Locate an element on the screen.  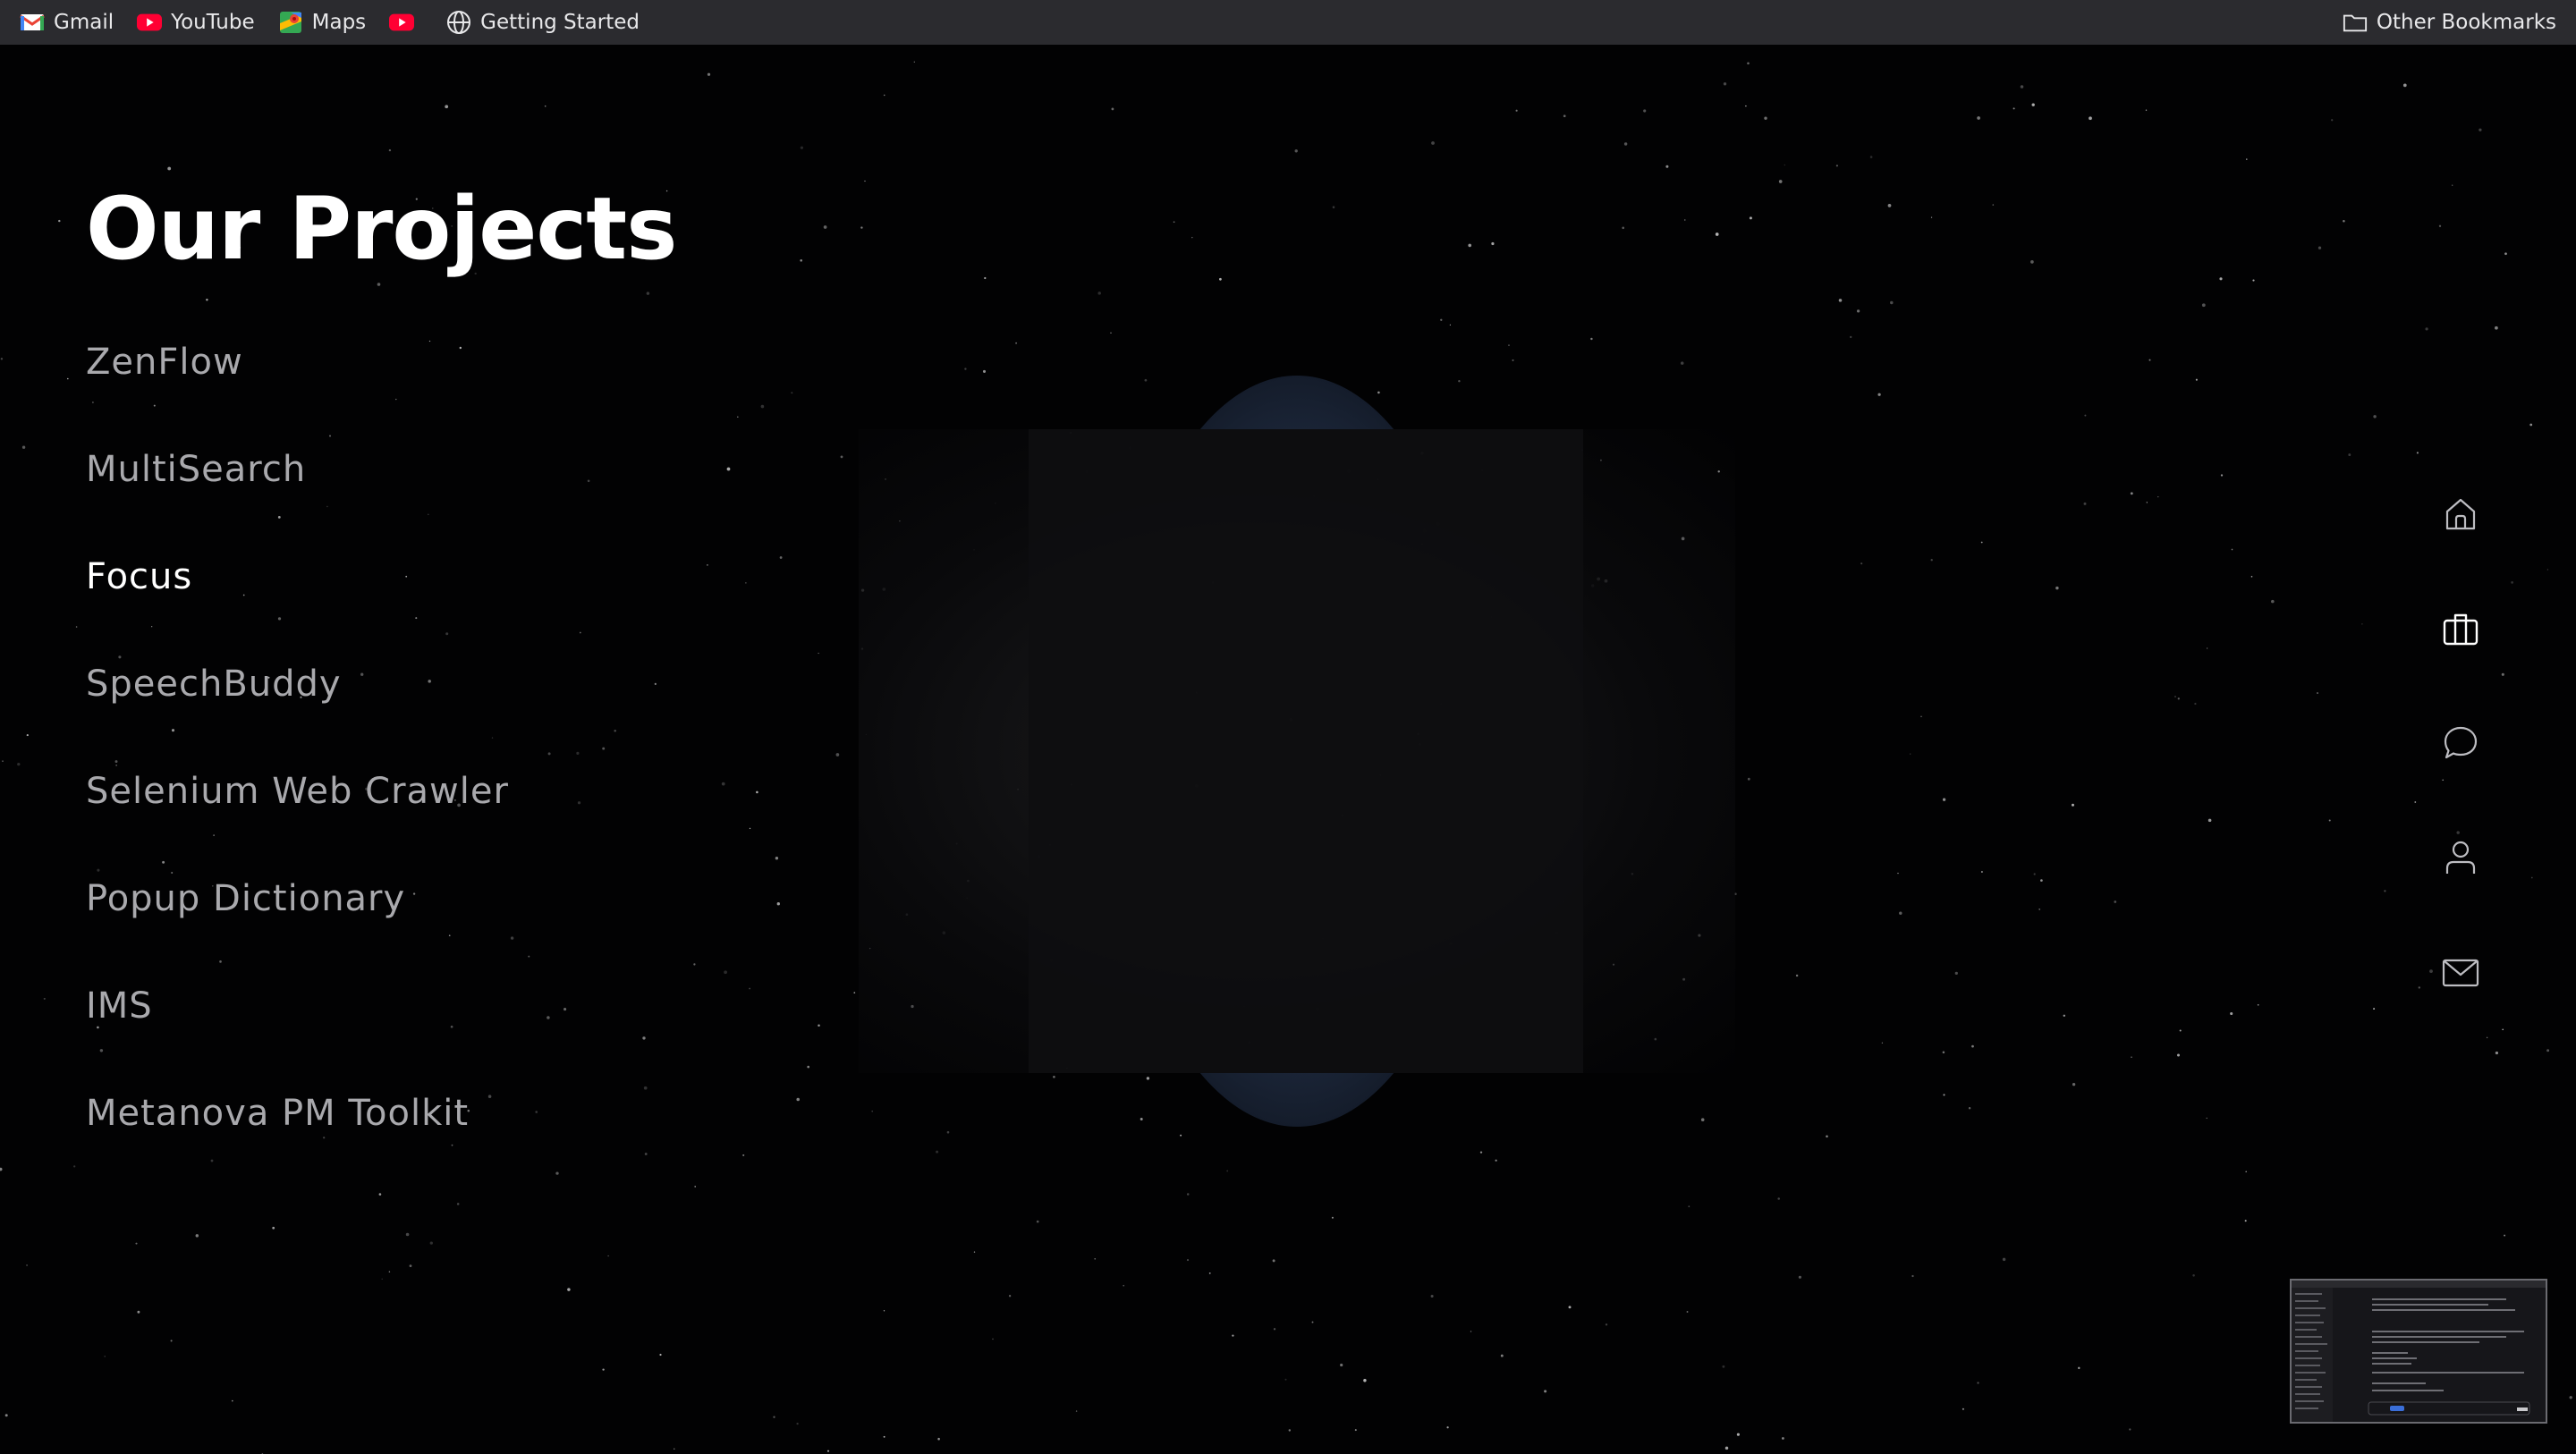
bookmark-label: YouTube is located at coordinates (213, 22).